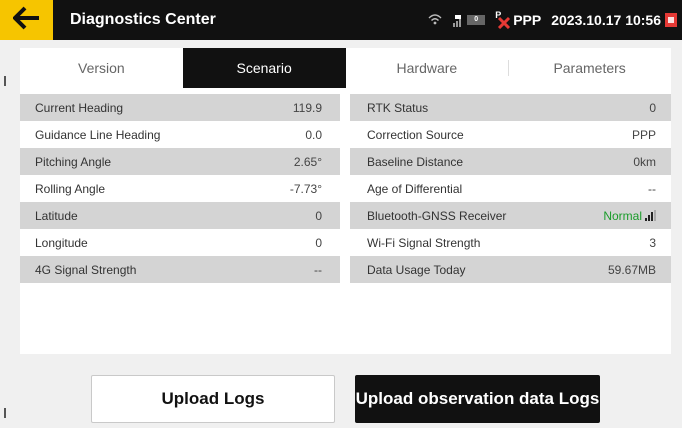  What do you see at coordinates (671, 20) in the screenshot?
I see `alert-icon` at bounding box center [671, 20].